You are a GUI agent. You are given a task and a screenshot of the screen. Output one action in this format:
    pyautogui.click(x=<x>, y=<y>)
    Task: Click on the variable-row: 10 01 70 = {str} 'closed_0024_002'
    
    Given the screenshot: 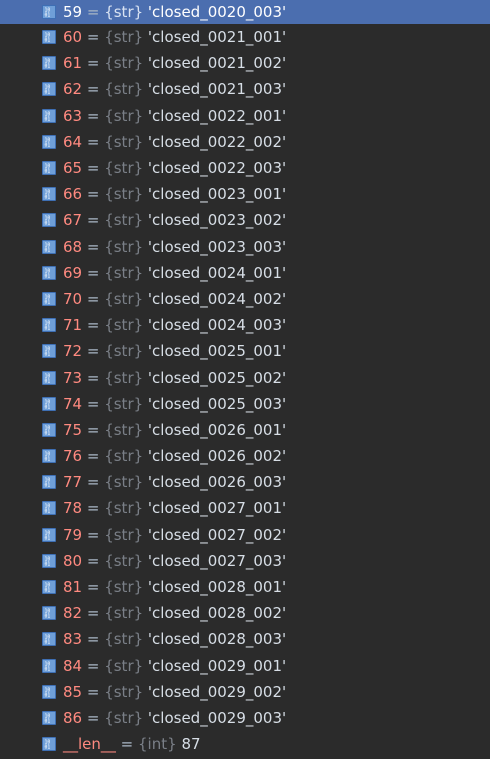 What is the action you would take?
    pyautogui.click(x=245, y=299)
    